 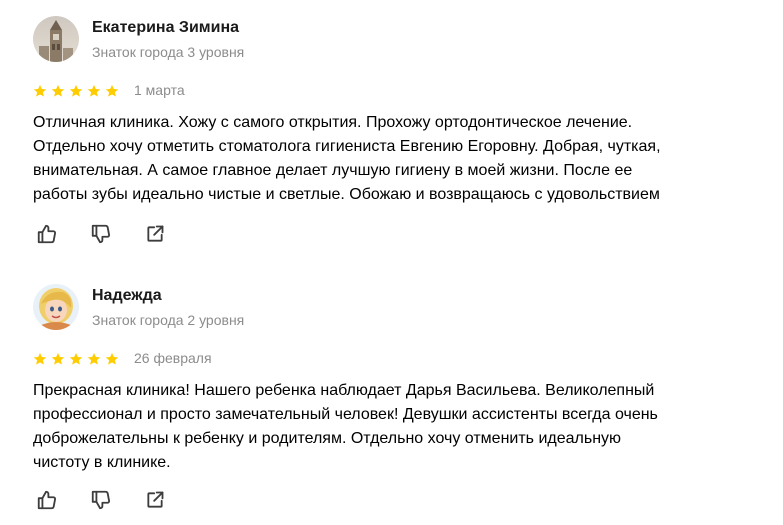 I want to click on author-name: Надежда, so click(x=127, y=296).